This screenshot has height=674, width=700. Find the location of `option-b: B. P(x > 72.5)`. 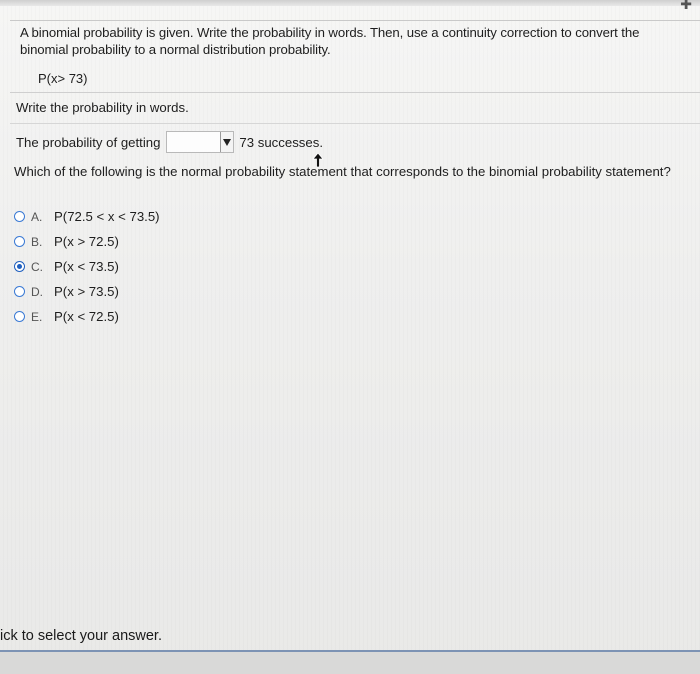

option-b: B. P(x > 72.5) is located at coordinates (87, 241).